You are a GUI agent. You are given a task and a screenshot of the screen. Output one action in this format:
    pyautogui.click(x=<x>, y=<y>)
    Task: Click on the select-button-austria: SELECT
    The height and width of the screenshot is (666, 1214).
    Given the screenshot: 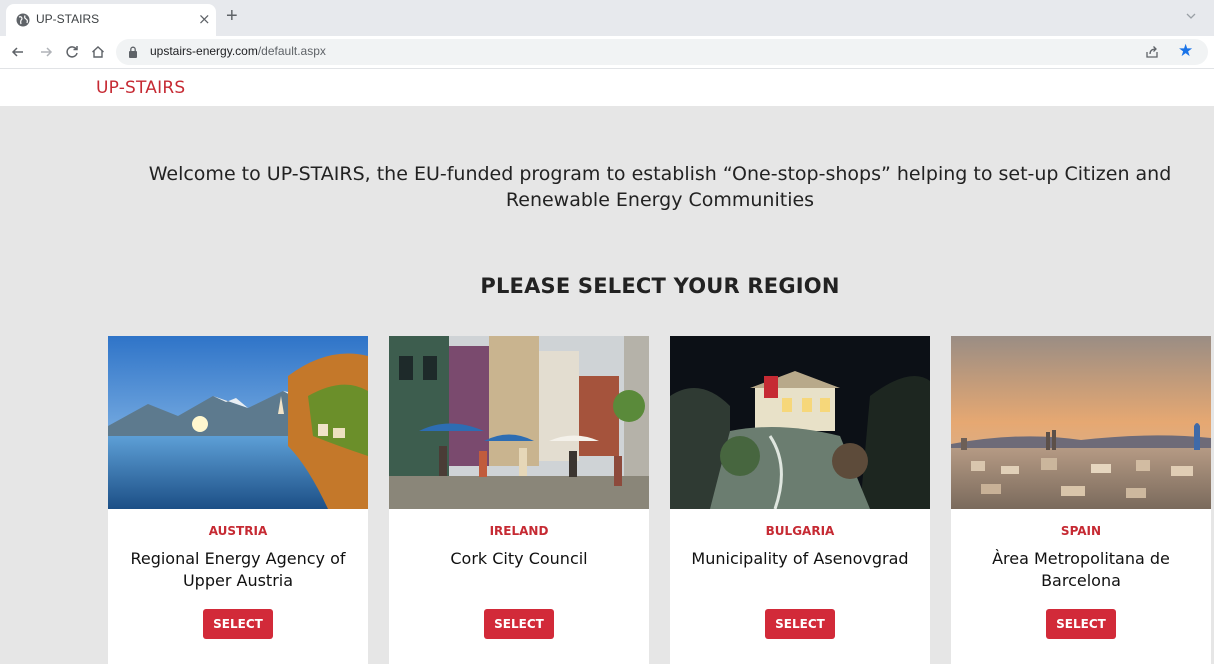 What is the action you would take?
    pyautogui.click(x=238, y=624)
    